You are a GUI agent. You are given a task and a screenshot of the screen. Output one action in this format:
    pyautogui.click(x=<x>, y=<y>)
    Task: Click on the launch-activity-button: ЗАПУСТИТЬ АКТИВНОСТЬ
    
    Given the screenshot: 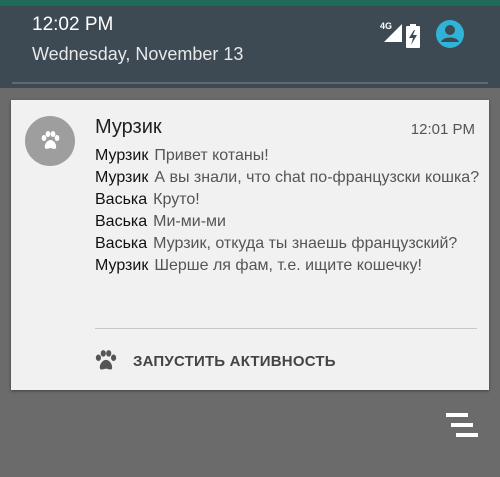 What is the action you would take?
    pyautogui.click(x=214, y=361)
    